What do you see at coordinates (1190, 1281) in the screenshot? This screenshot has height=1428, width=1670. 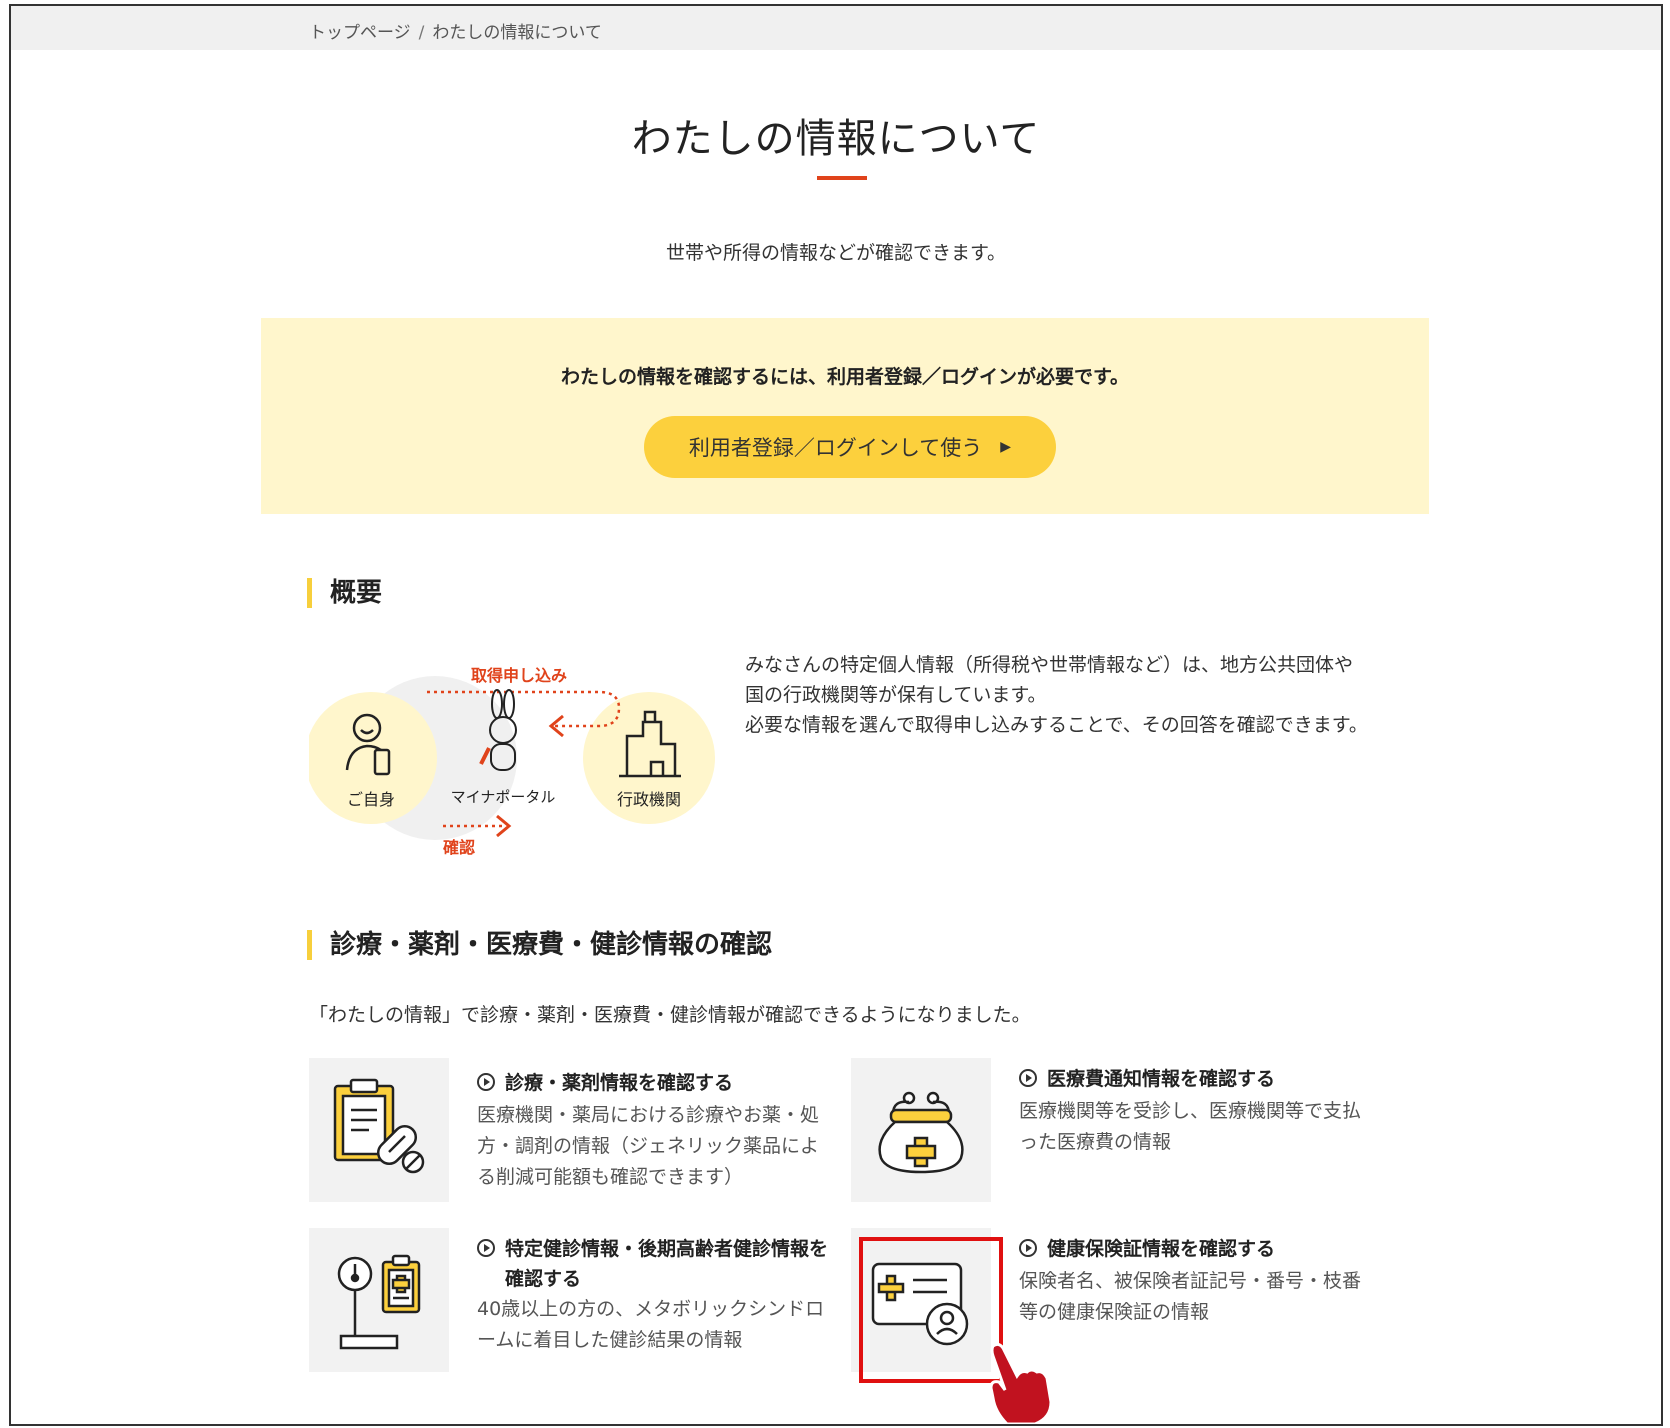 I see `card-desc-line: 保険者名、被保険者証記号・番号・枝番` at bounding box center [1190, 1281].